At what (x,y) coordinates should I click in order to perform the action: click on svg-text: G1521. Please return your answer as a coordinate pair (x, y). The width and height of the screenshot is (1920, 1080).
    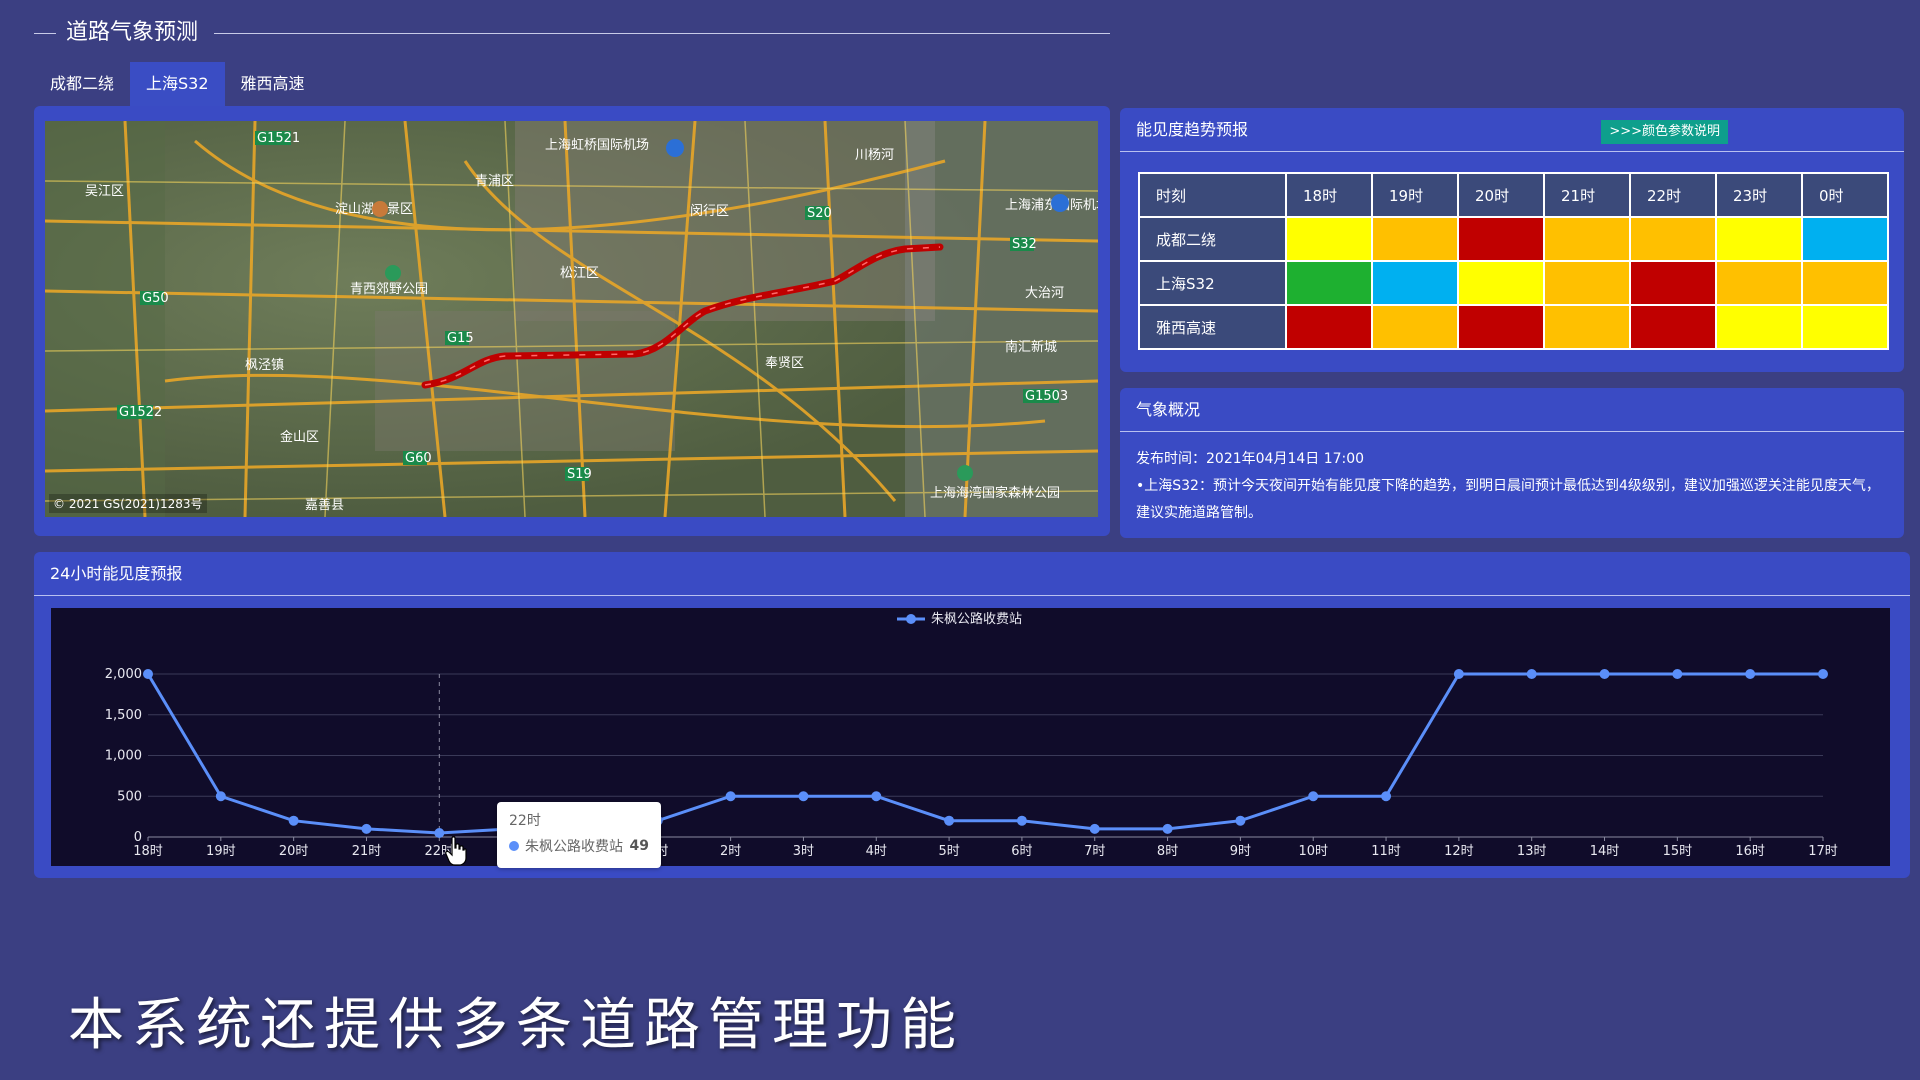
    Looking at the image, I should click on (278, 138).